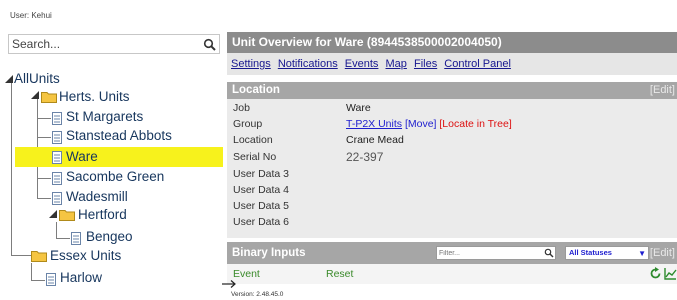  I want to click on tree-item-label: Ware, so click(82, 156).